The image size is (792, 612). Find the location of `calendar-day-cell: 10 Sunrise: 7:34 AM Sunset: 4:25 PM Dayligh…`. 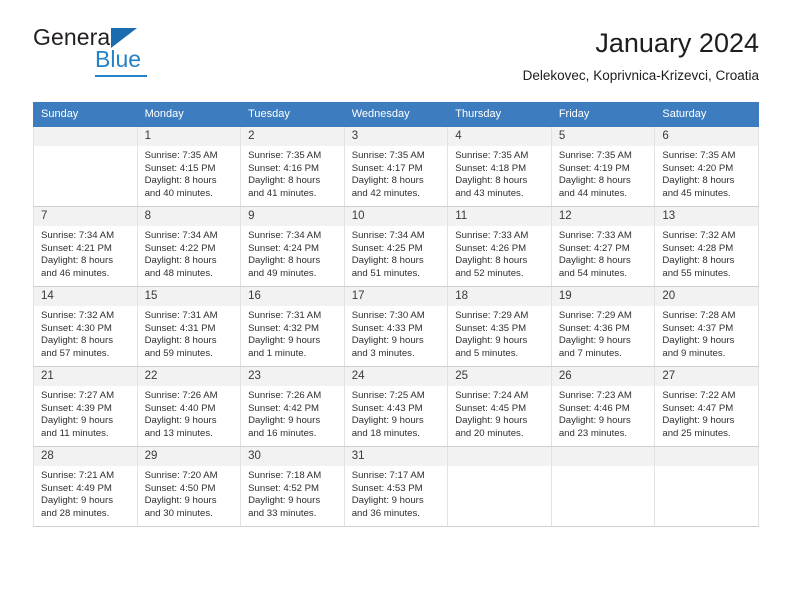

calendar-day-cell: 10 Sunrise: 7:34 AM Sunset: 4:25 PM Dayligh… is located at coordinates (396, 246).